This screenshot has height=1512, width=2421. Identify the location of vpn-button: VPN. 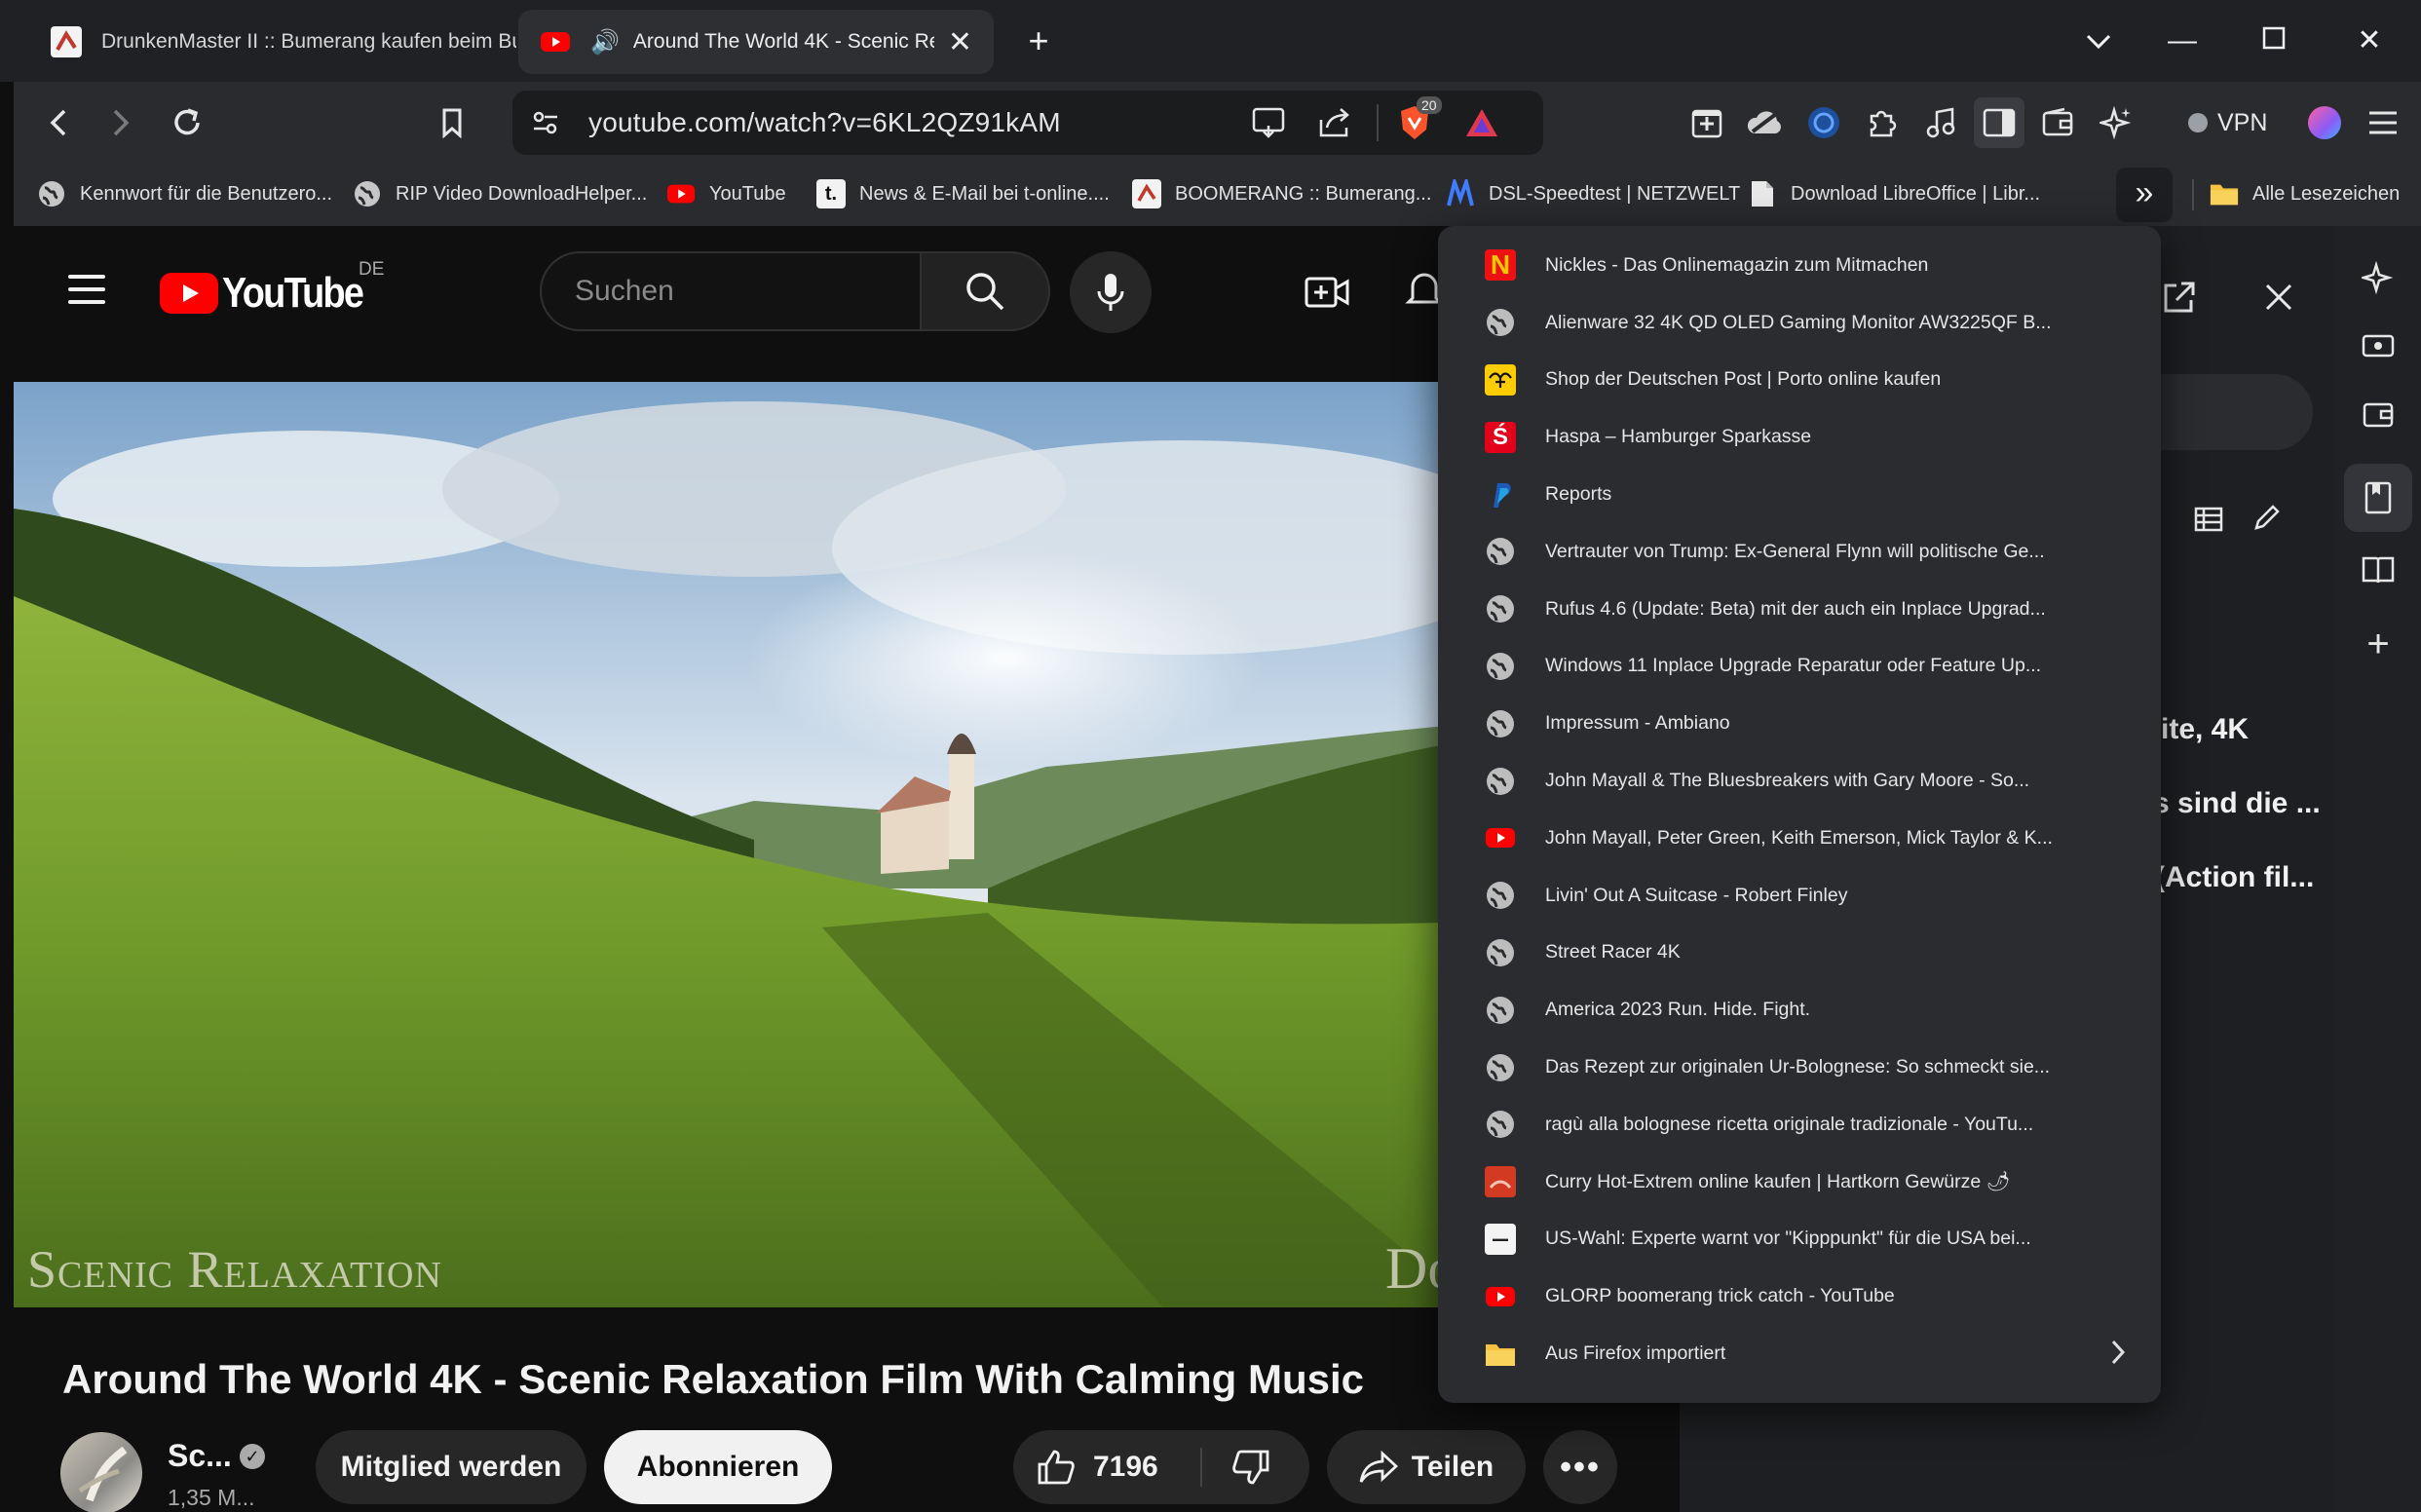
(2228, 122).